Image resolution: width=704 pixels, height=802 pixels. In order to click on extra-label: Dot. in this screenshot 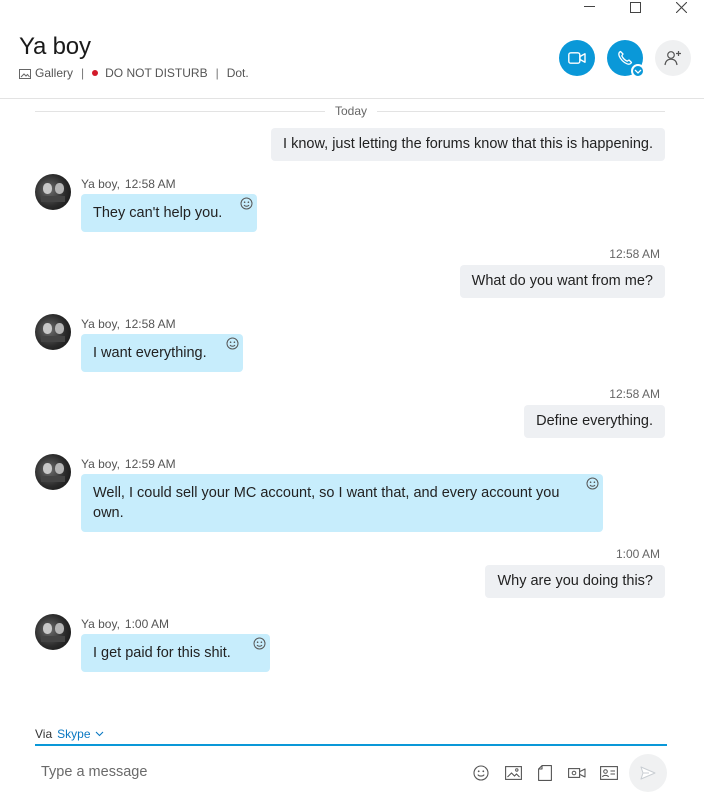, I will do `click(238, 73)`.